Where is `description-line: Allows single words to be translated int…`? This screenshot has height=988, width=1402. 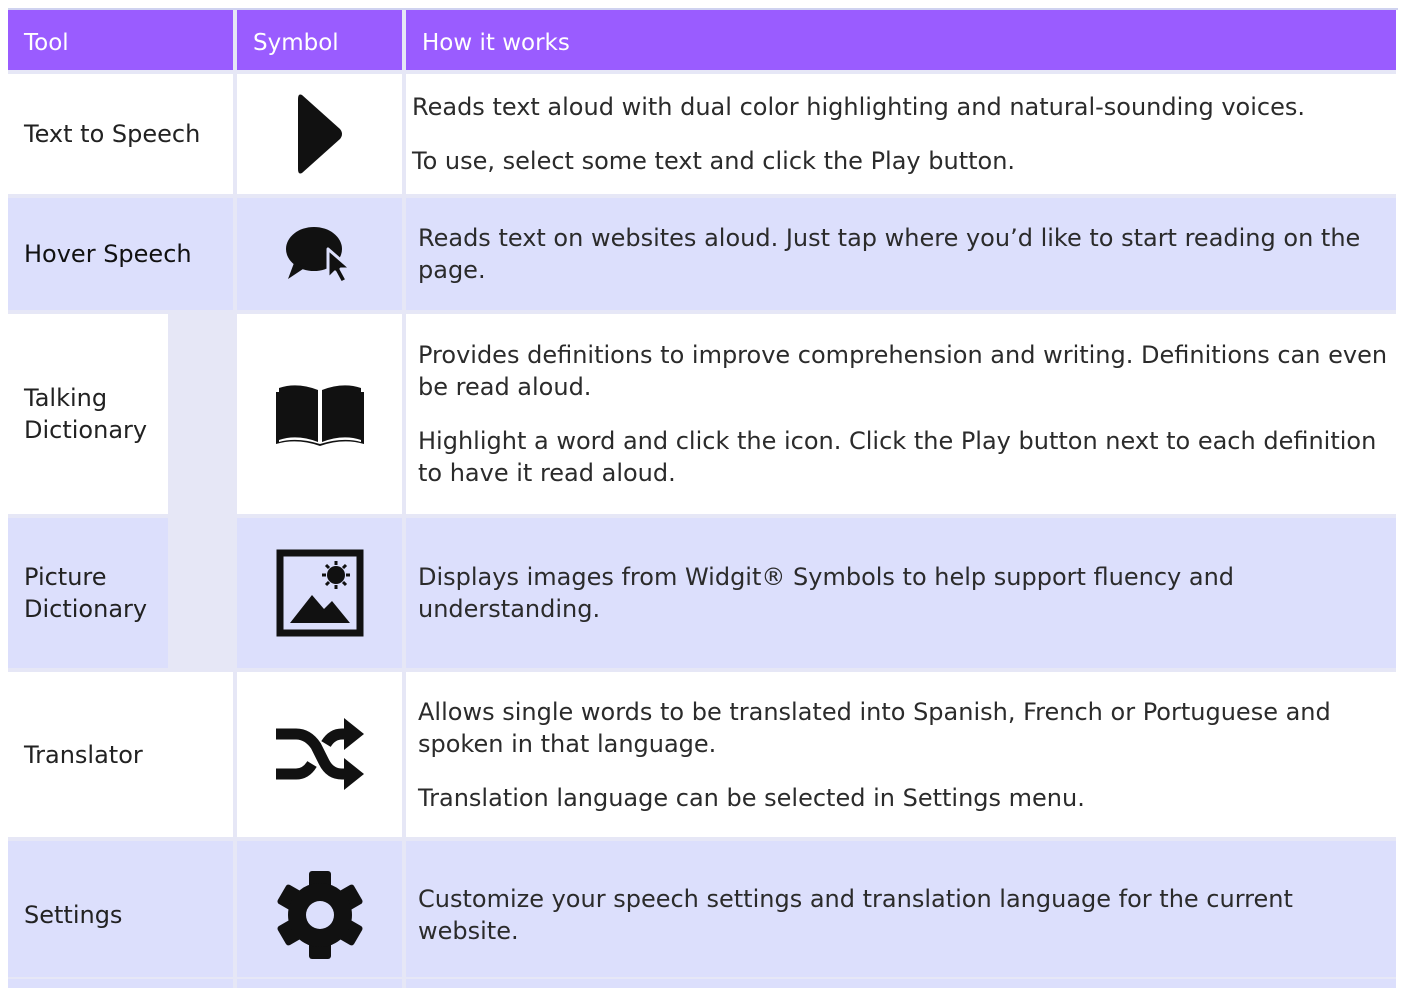 description-line: Allows single words to be translated int… is located at coordinates (874, 727).